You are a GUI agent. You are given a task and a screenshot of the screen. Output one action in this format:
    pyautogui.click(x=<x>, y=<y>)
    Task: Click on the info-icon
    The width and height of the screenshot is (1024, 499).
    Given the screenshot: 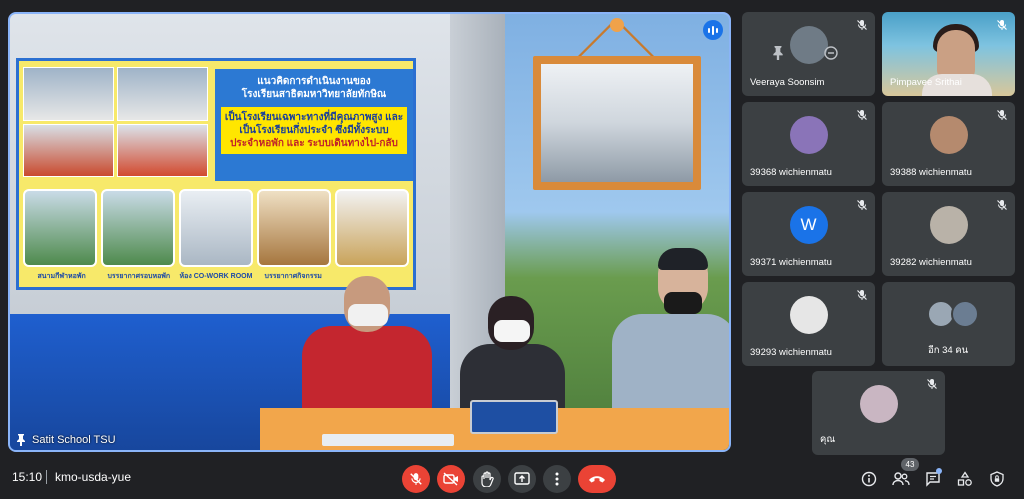 What is the action you would take?
    pyautogui.click(x=869, y=479)
    